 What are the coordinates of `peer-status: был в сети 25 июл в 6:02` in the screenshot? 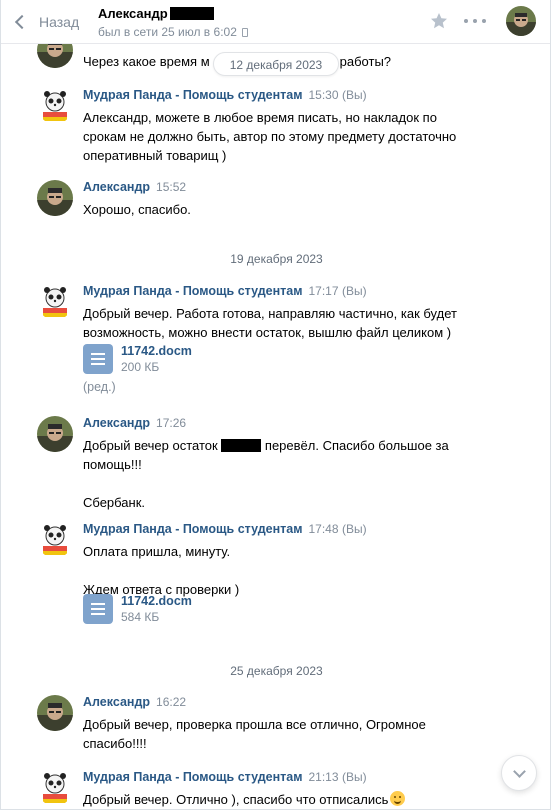 It's located at (167, 32).